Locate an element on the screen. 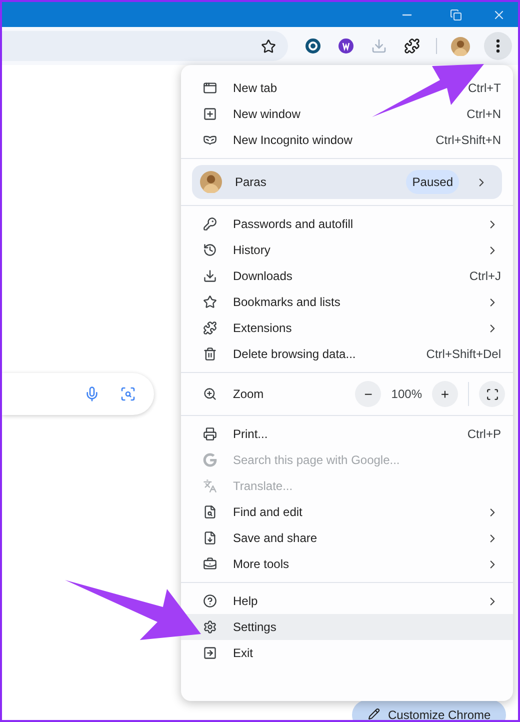  shortcut-text: Ctrl+J is located at coordinates (485, 276).